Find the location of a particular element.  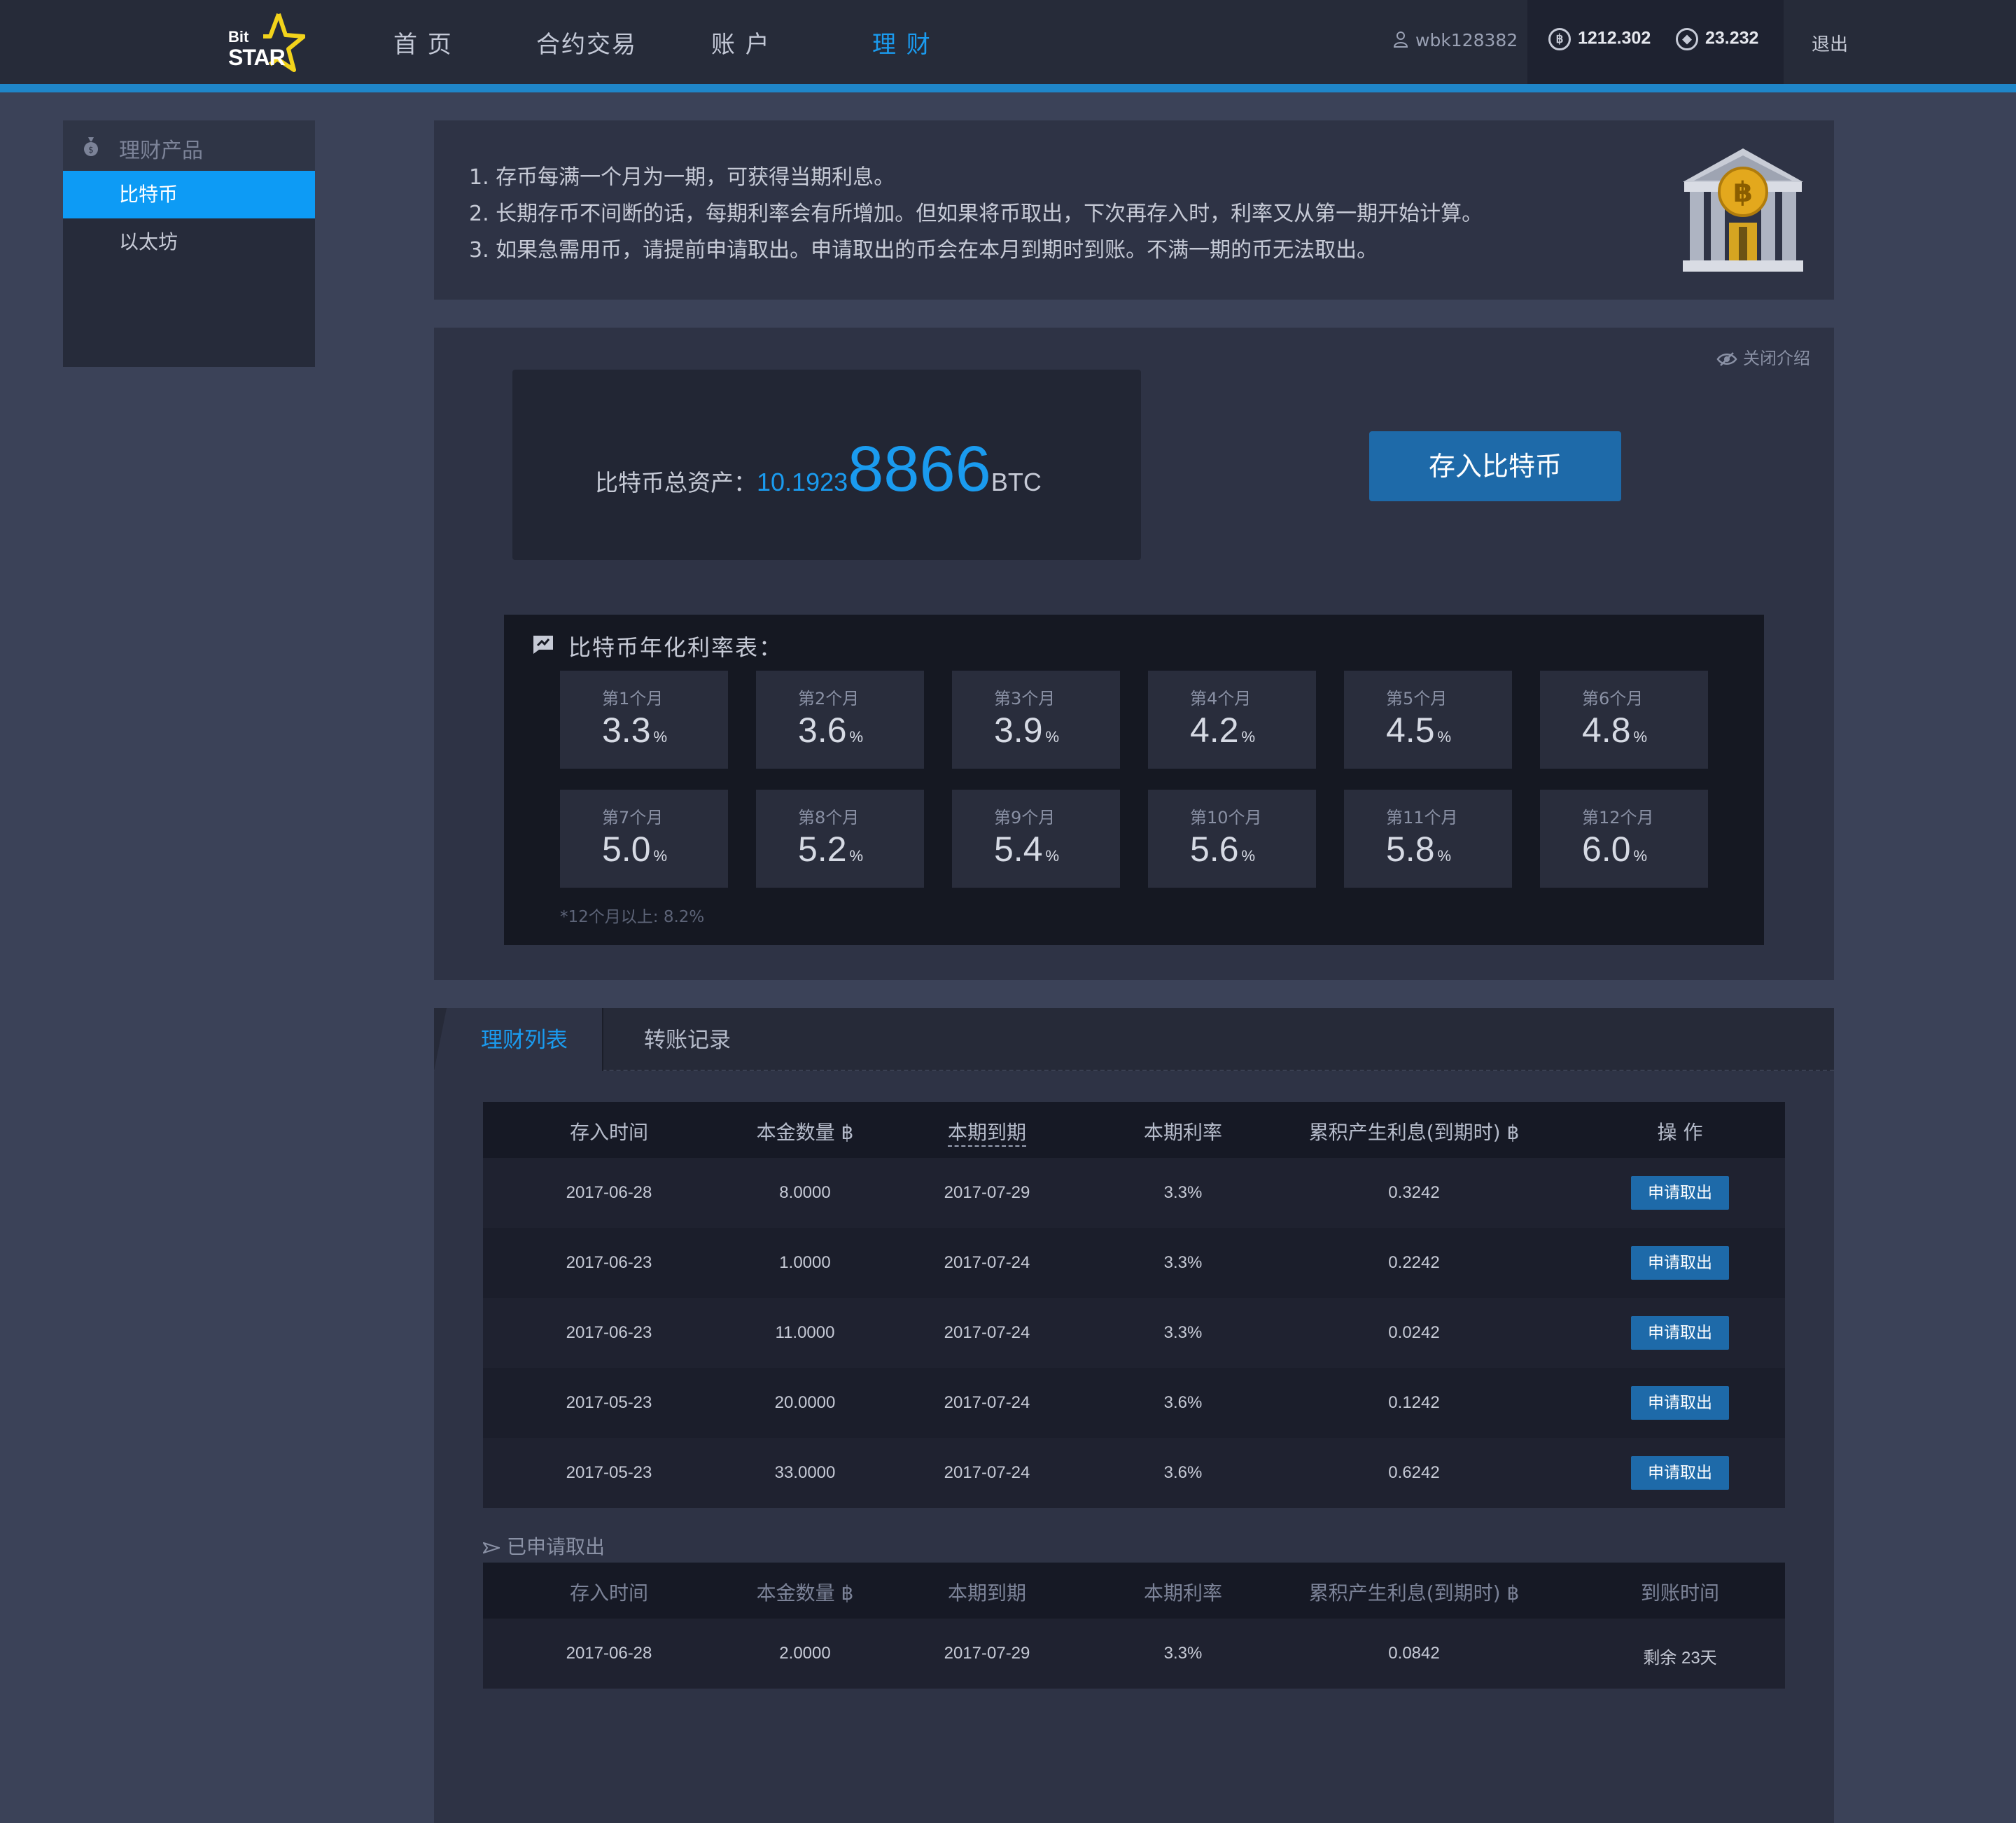

money-bag-icon: $ is located at coordinates (91, 148).